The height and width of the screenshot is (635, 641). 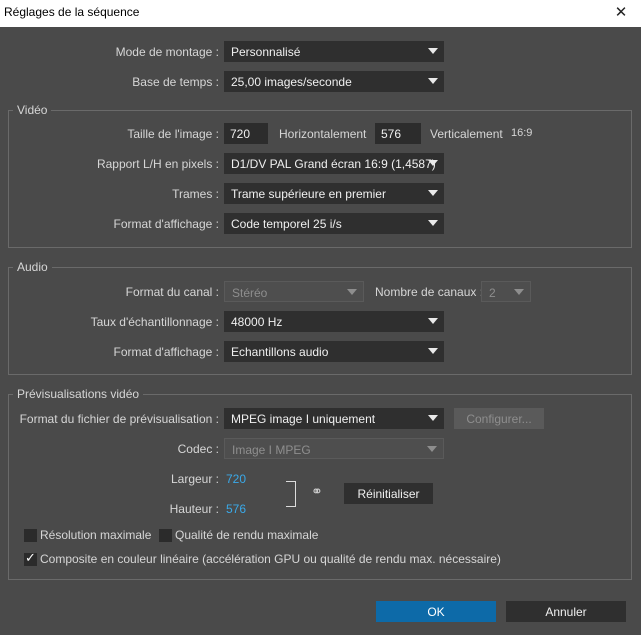 I want to click on editing-mode-label: Mode de montage :, so click(x=167, y=52).